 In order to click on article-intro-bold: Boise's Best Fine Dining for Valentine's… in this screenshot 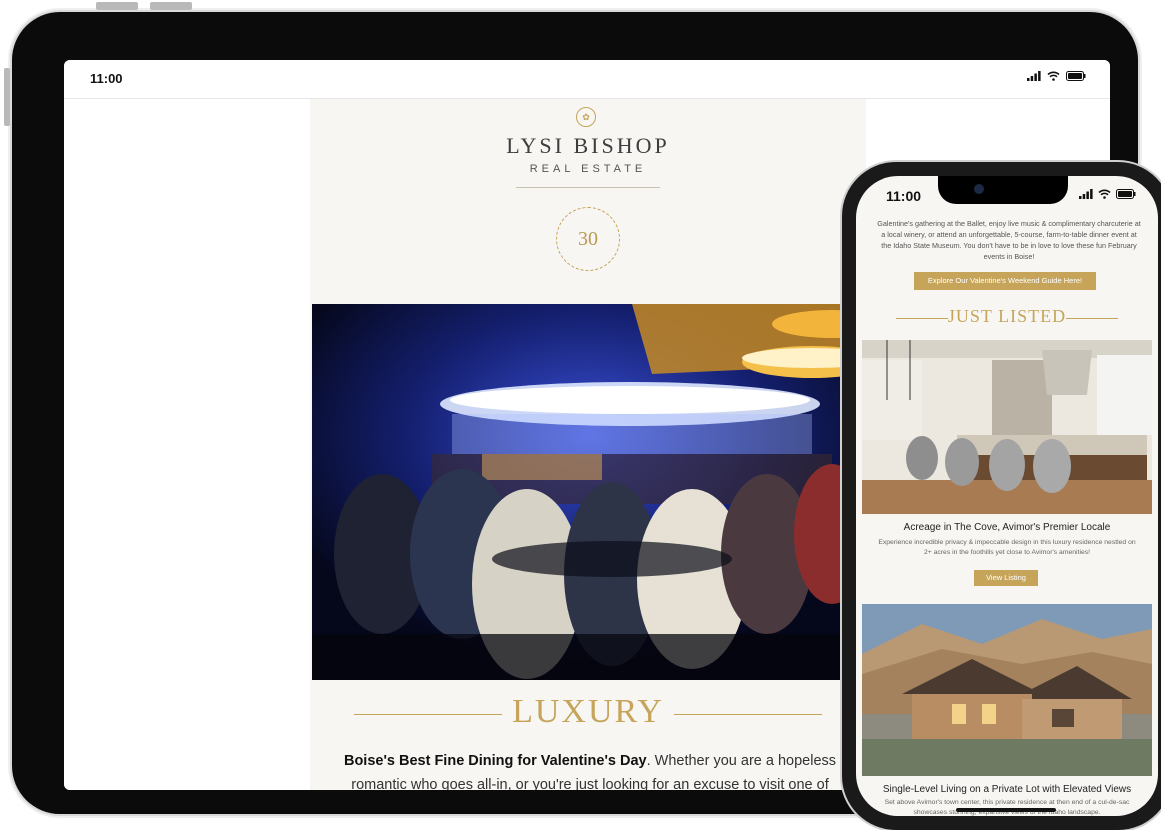, I will do `click(495, 761)`.